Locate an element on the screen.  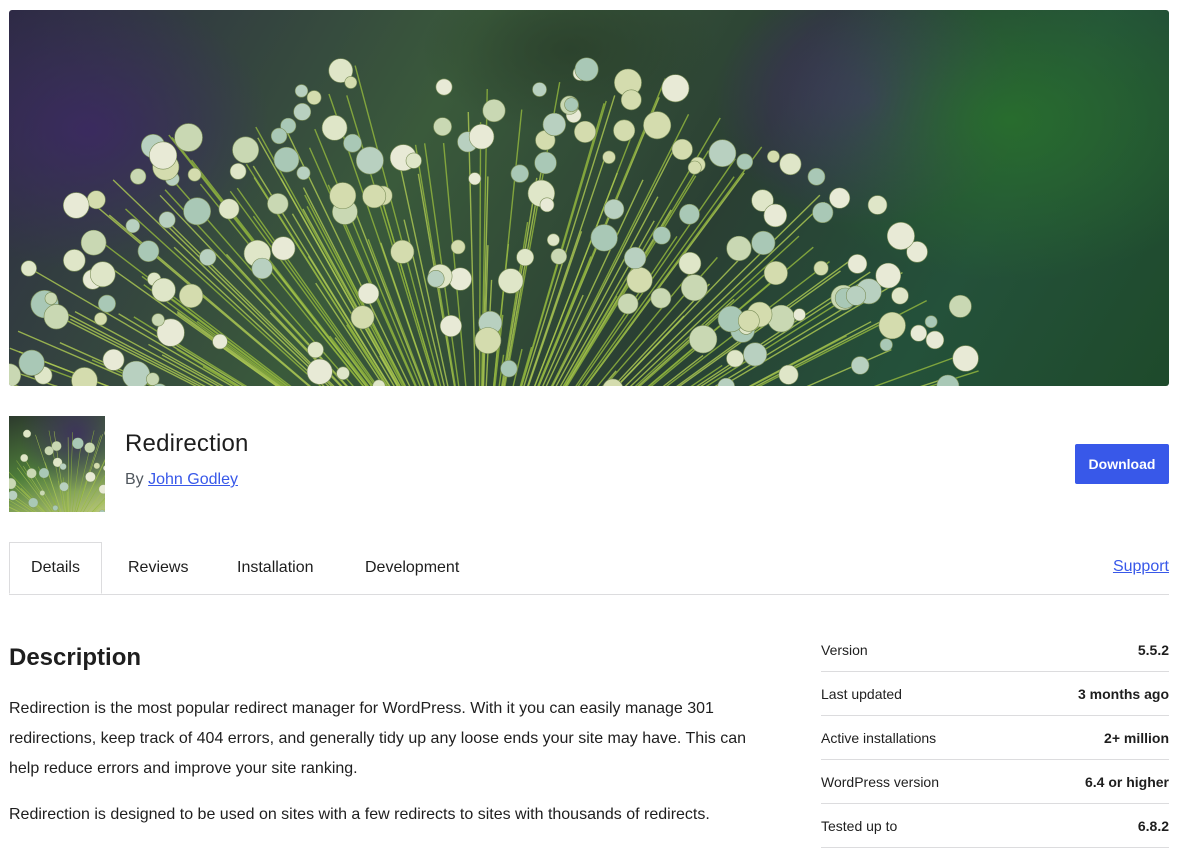
meta-label: Tested up to is located at coordinates (859, 826).